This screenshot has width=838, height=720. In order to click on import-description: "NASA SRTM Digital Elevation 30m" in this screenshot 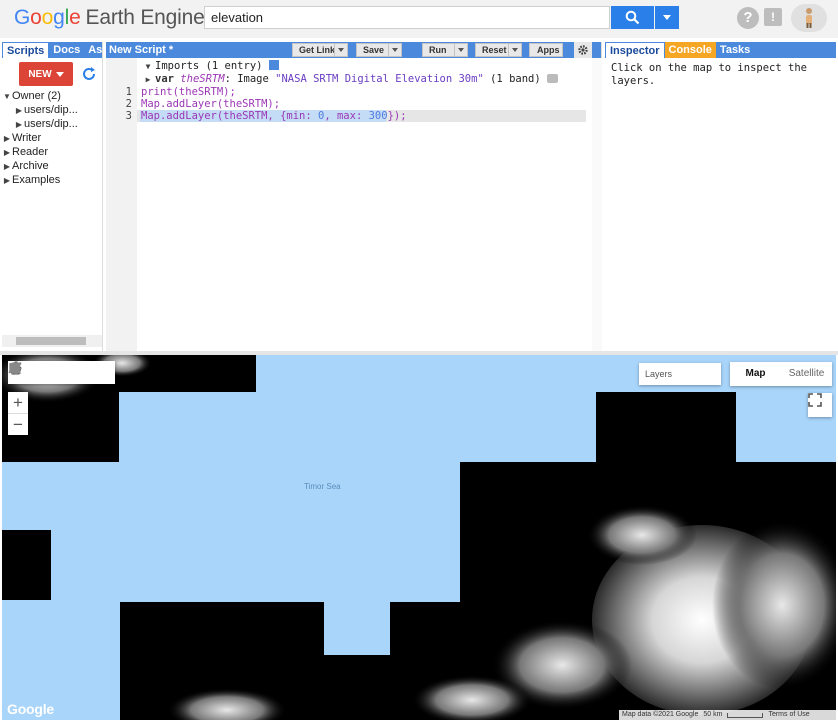, I will do `click(379, 79)`.